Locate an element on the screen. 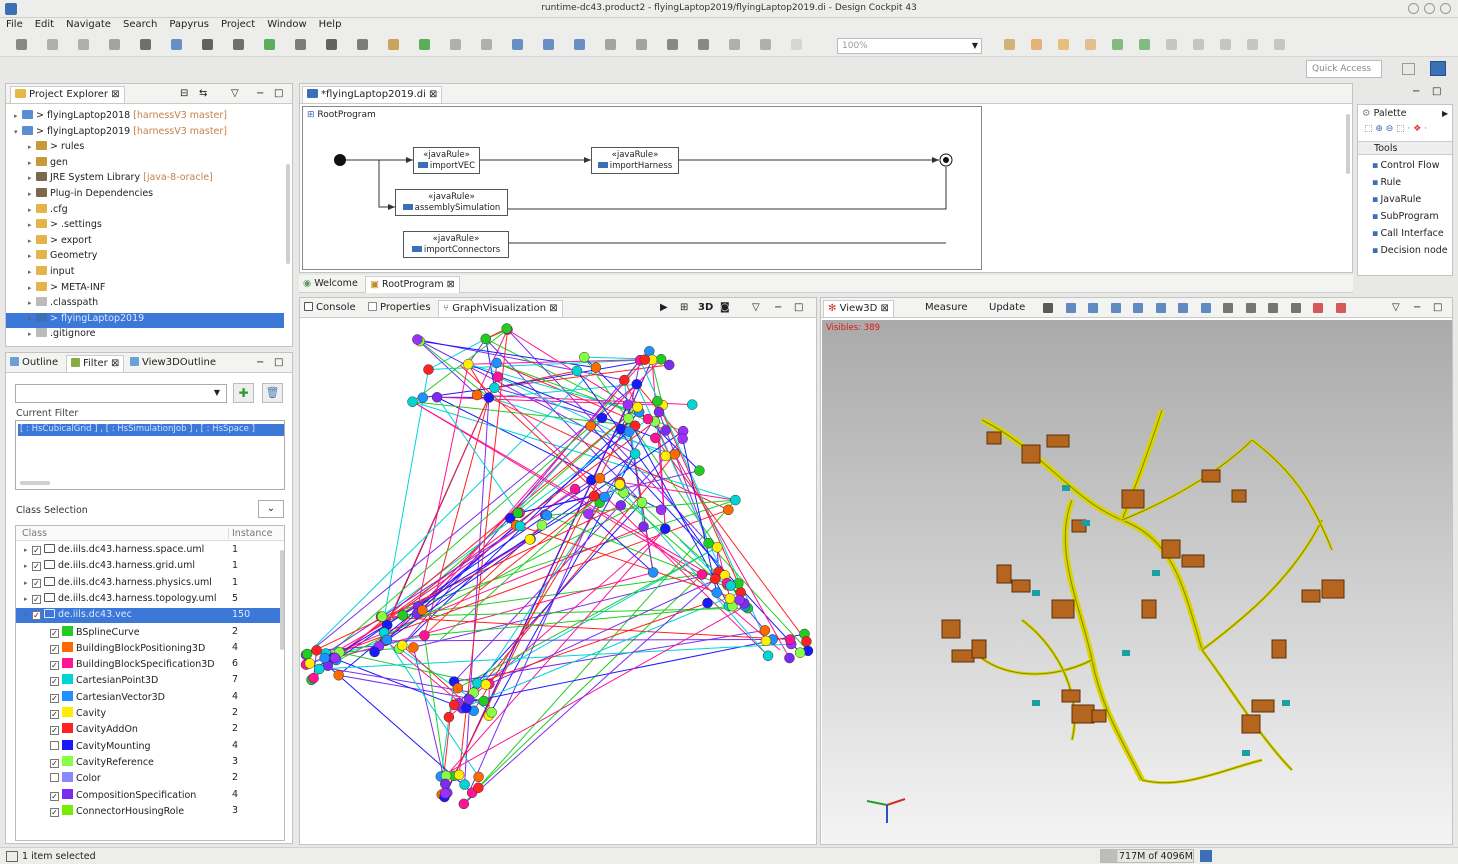  palette-item: ▪ JavaRule is located at coordinates (1412, 200).